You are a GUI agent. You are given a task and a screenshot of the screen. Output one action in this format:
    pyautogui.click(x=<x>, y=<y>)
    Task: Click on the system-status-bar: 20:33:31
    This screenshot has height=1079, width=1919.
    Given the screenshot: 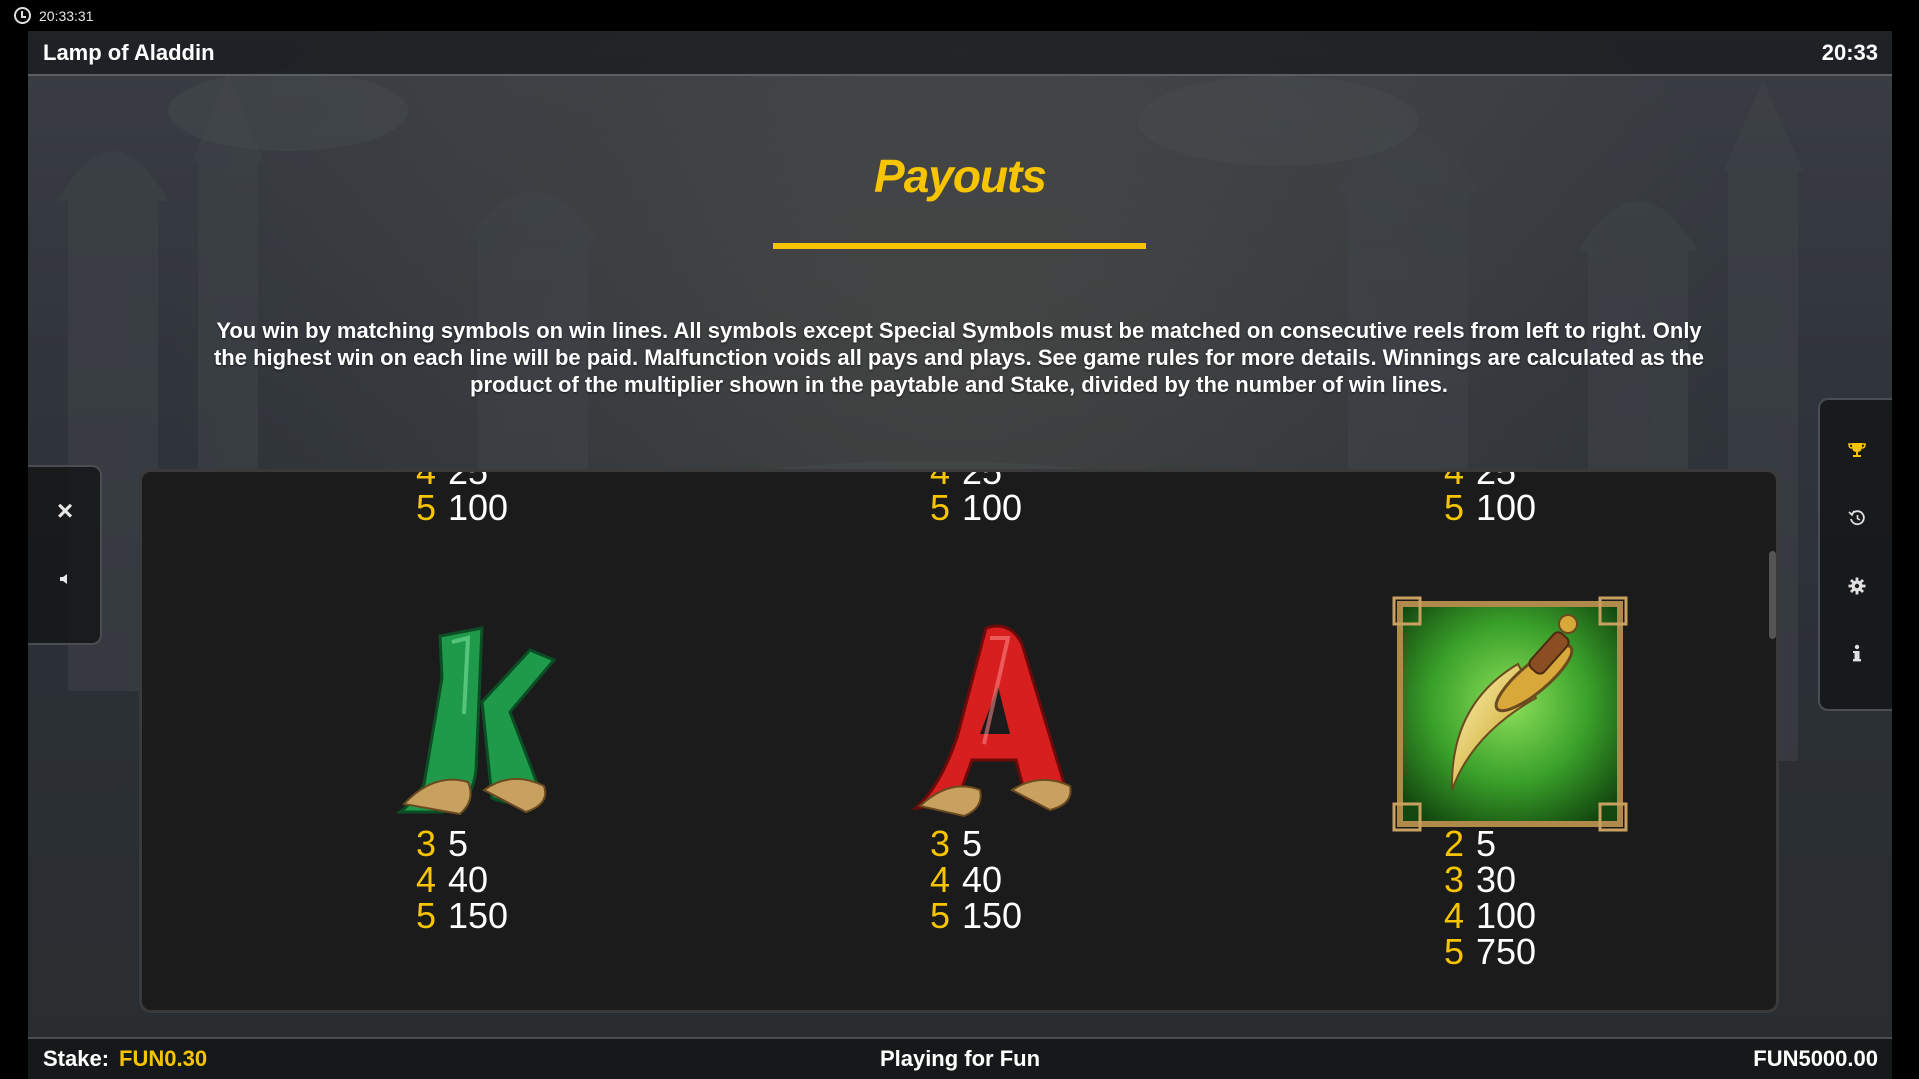 What is the action you would take?
    pyautogui.click(x=959, y=15)
    